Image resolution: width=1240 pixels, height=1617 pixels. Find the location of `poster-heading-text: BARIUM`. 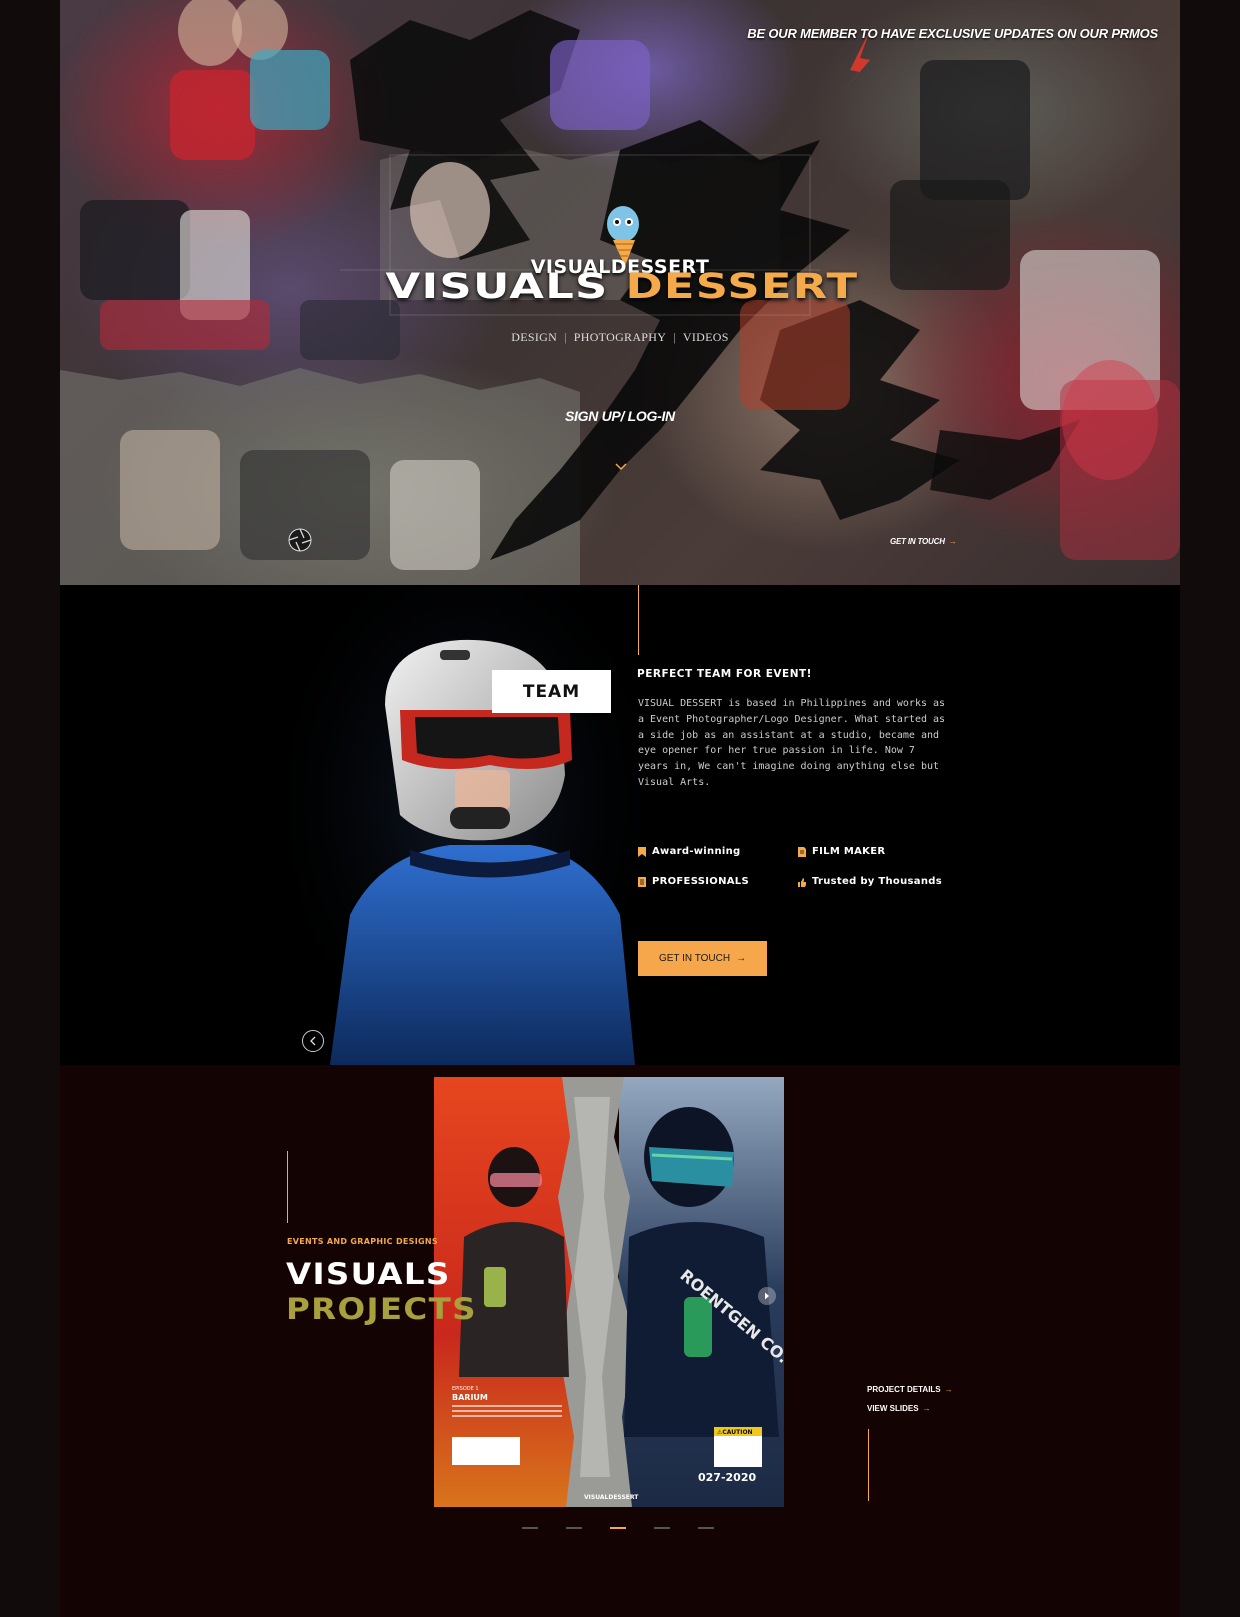

poster-heading-text: BARIUM is located at coordinates (470, 1397).